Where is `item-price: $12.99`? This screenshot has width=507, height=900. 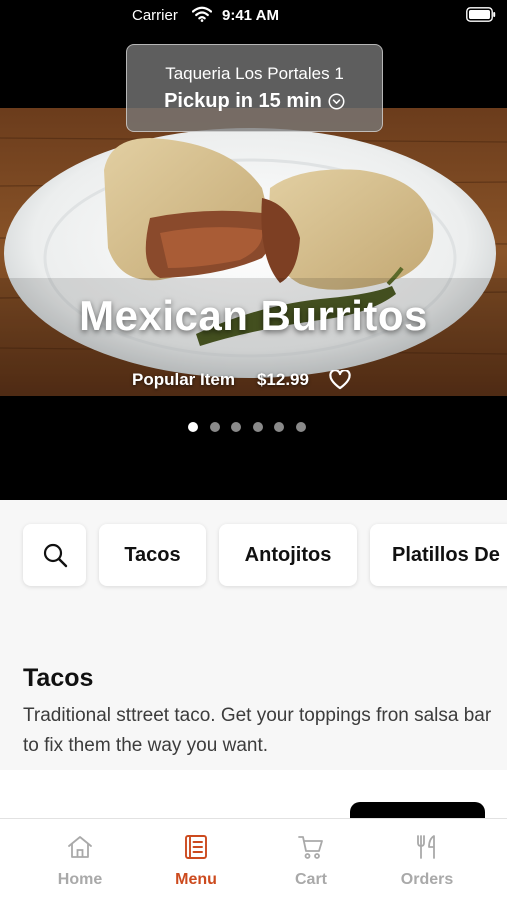
item-price: $12.99 is located at coordinates (282, 379).